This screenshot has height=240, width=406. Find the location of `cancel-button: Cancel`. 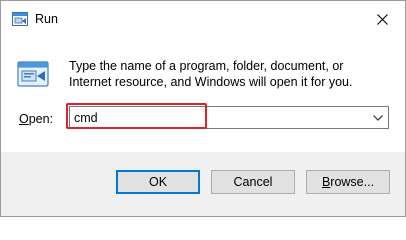

cancel-button: Cancel is located at coordinates (253, 182).